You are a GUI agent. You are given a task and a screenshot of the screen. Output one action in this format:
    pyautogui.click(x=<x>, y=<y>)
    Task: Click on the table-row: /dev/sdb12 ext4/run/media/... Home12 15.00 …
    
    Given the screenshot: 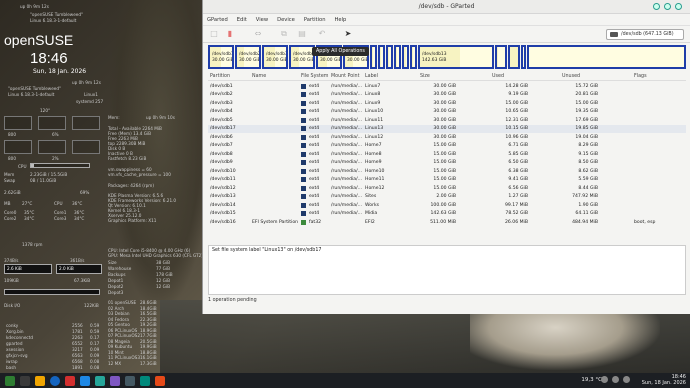 What is the action you would take?
    pyautogui.click(x=447, y=188)
    